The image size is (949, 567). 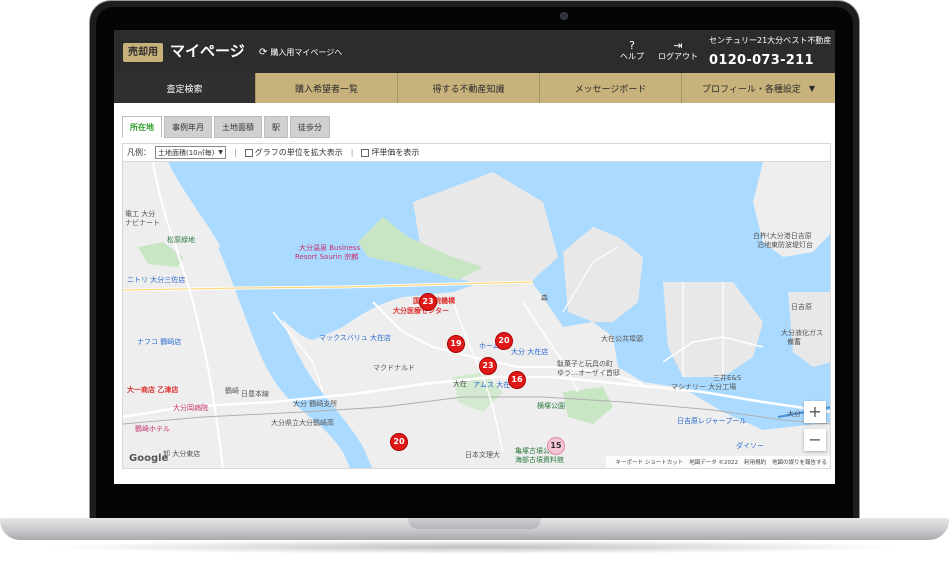 I want to click on map-label: 泊地東防波堤灯台, so click(x=785, y=245).